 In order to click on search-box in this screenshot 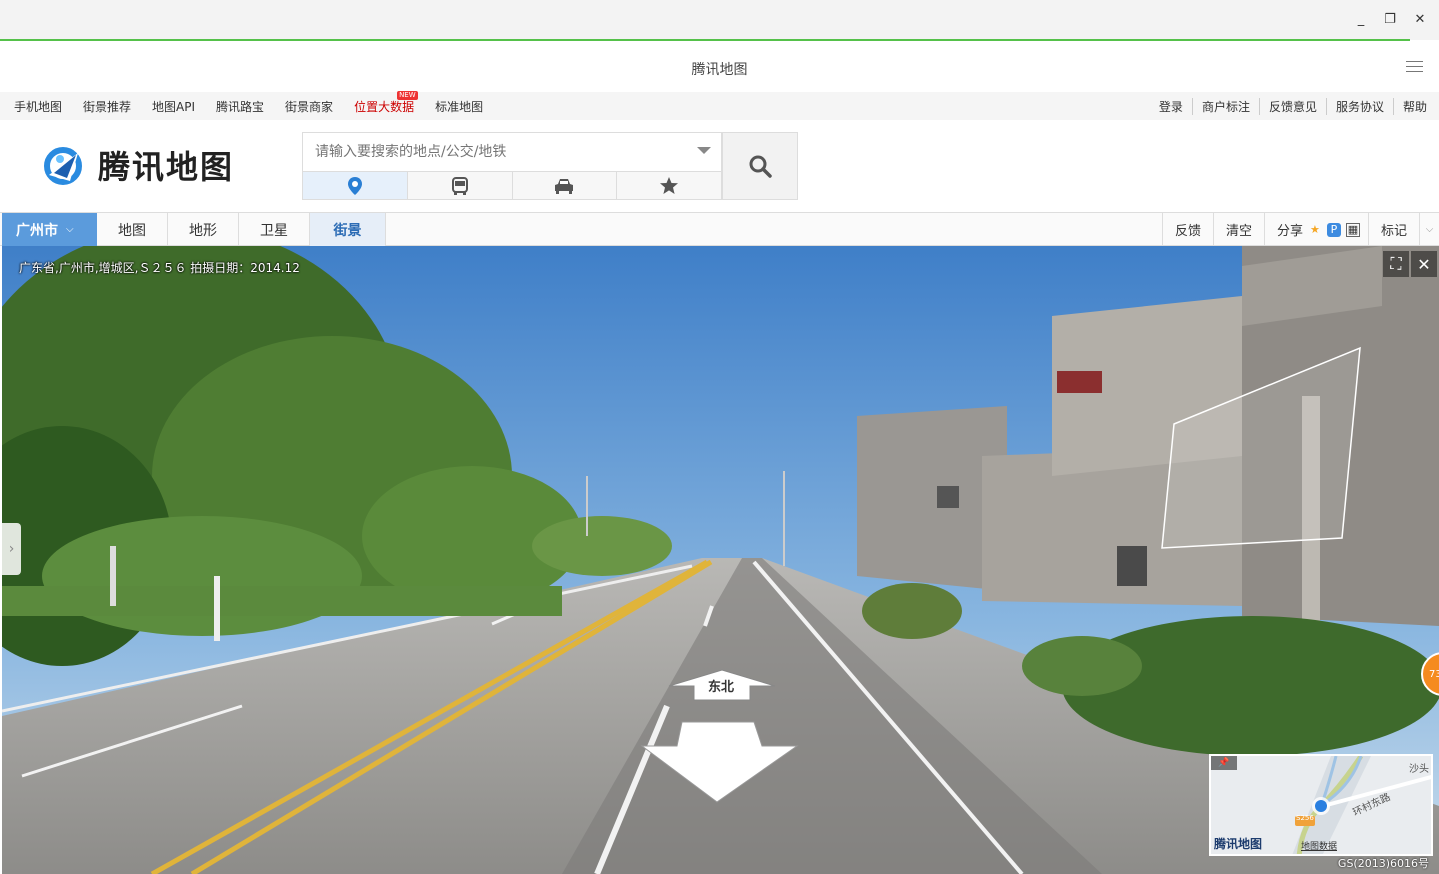, I will do `click(512, 166)`.